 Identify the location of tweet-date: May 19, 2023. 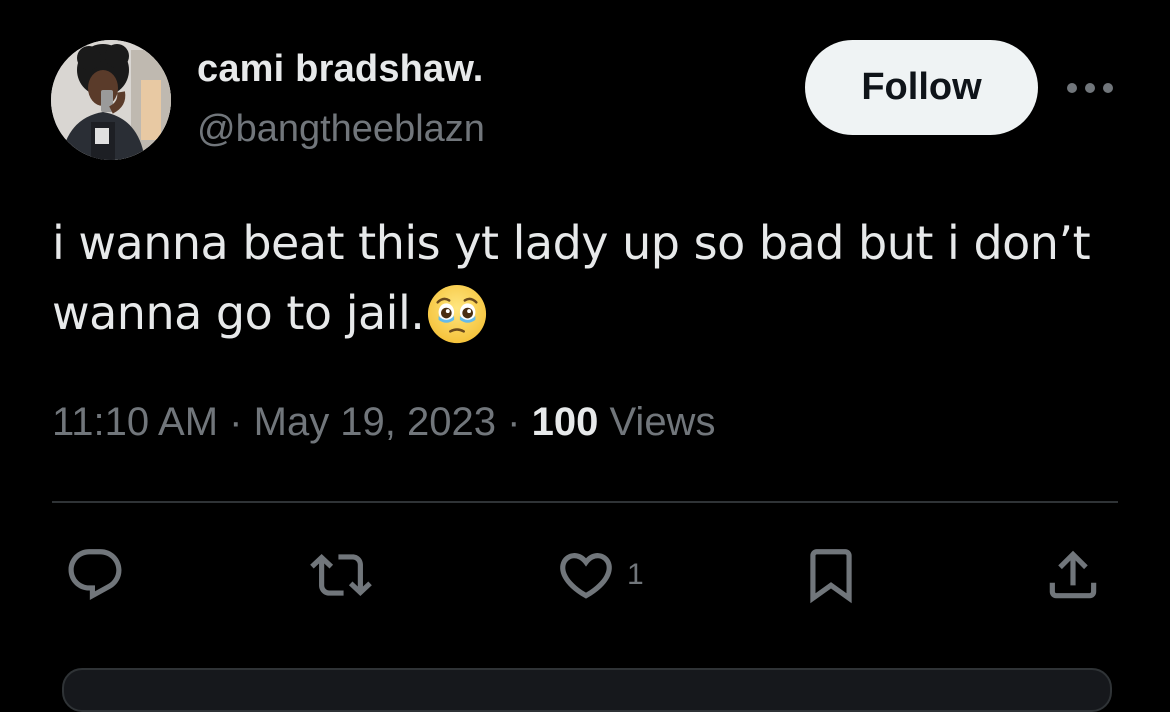
(375, 422).